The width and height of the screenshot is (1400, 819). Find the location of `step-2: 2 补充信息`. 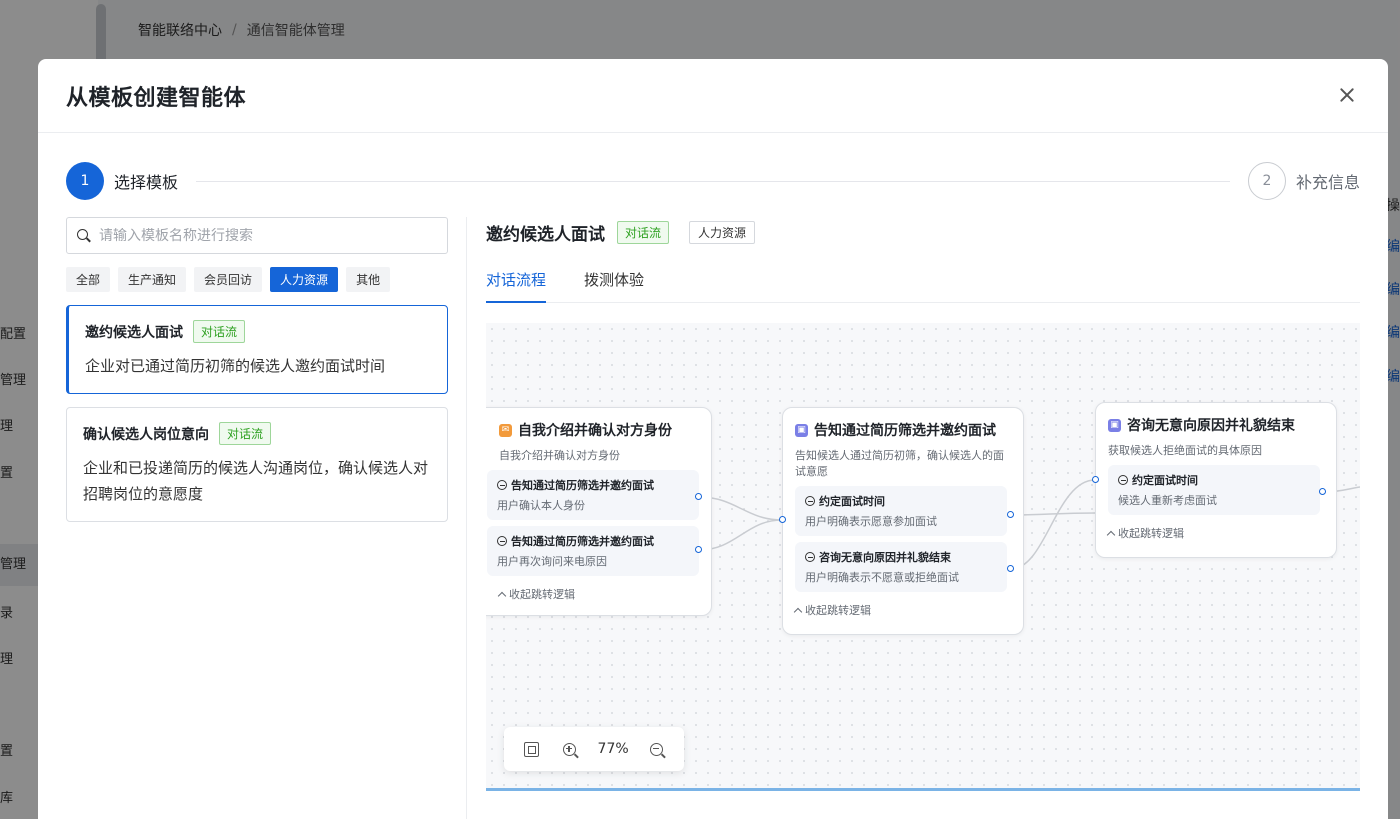

step-2: 2 补充信息 is located at coordinates (1303, 181).